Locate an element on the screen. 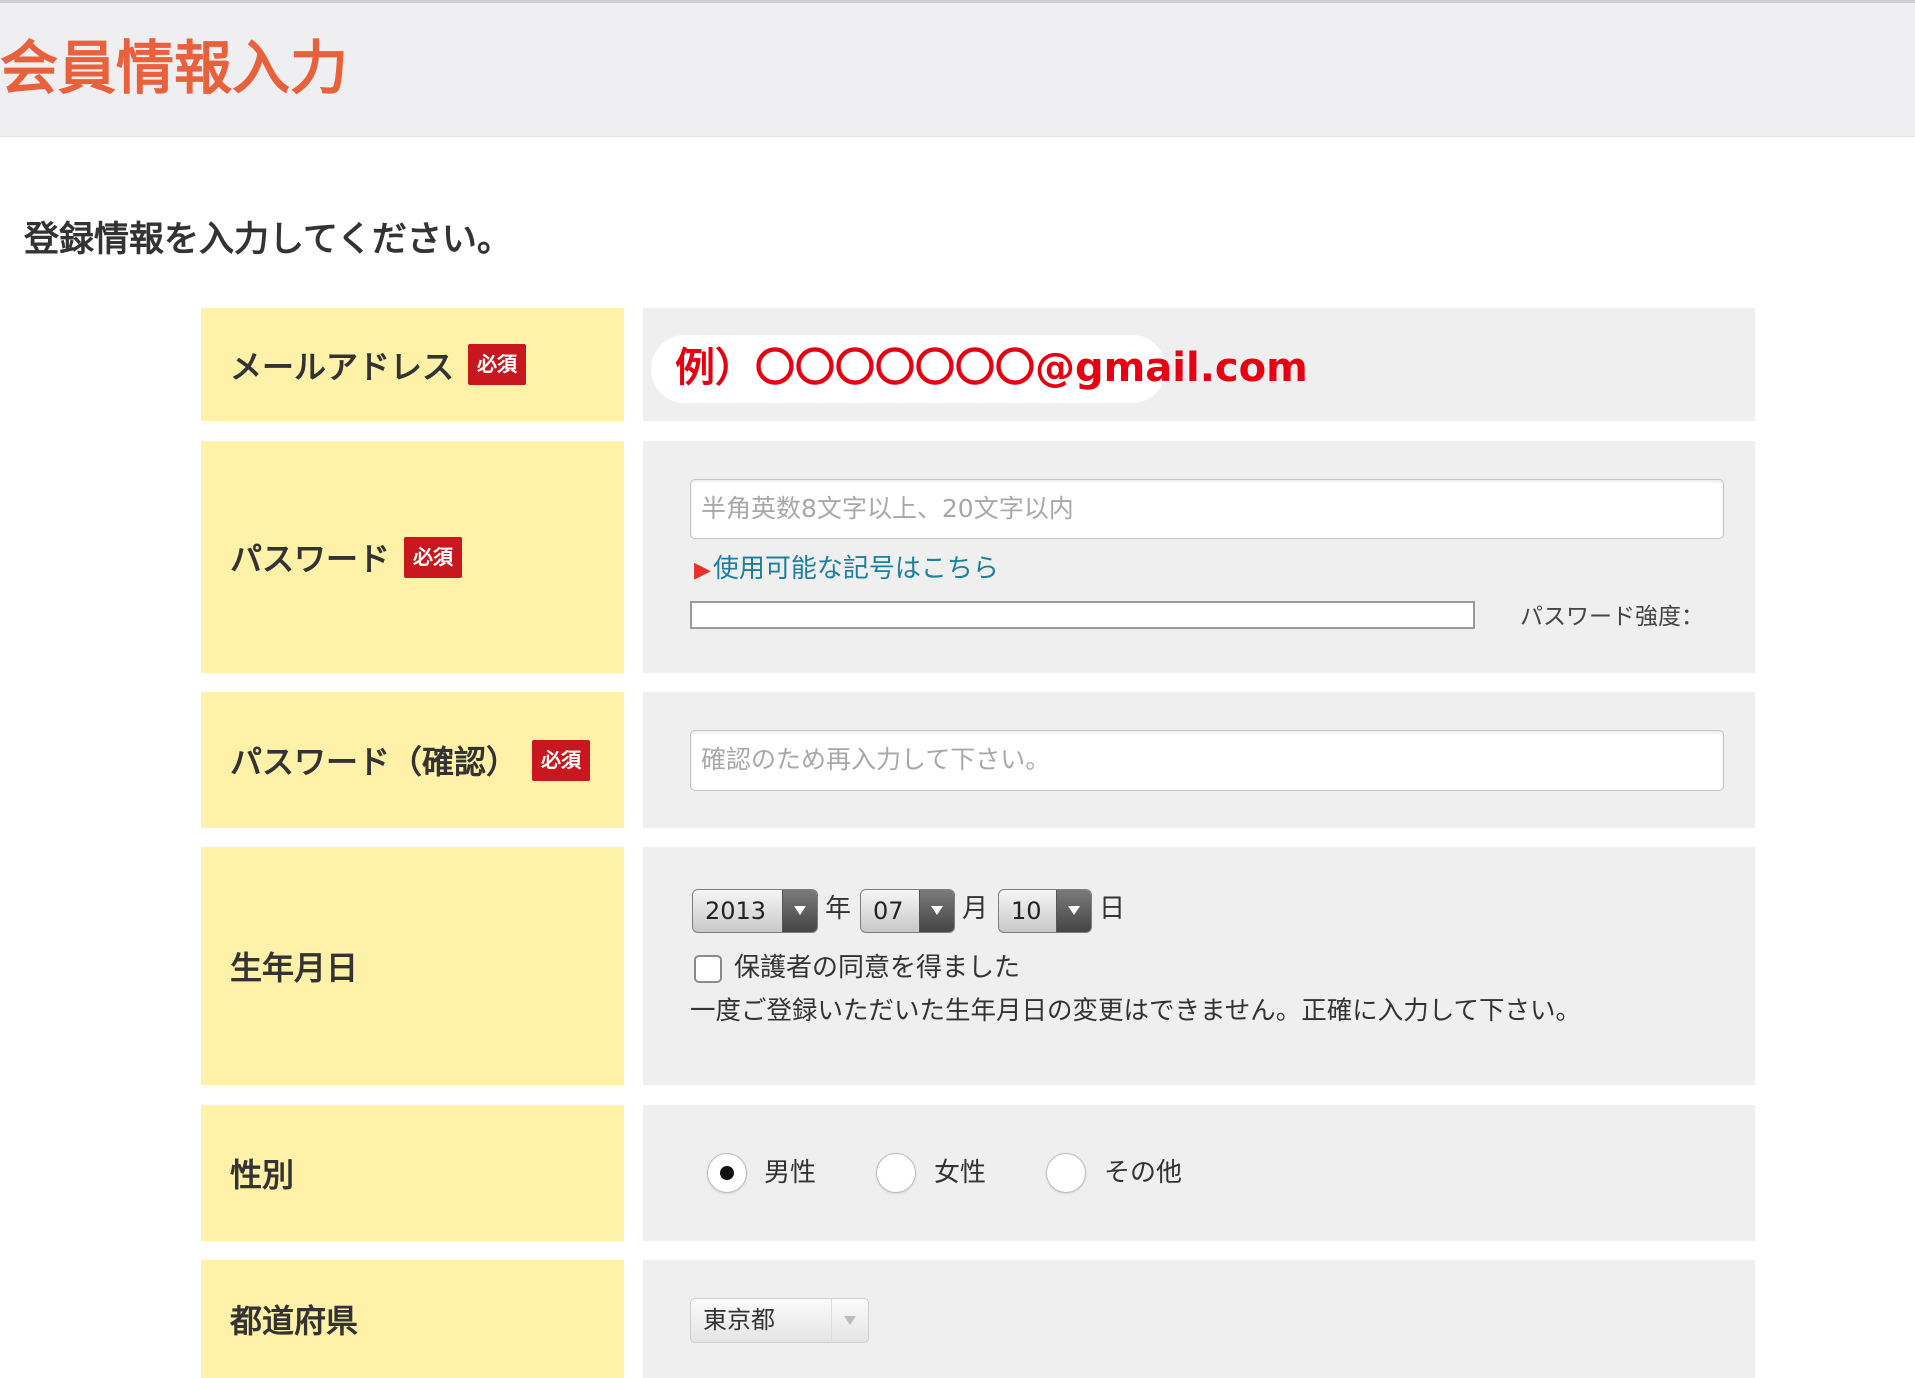 The height and width of the screenshot is (1378, 1915). password-strength-label: パスワード強度： is located at coordinates (1612, 617).